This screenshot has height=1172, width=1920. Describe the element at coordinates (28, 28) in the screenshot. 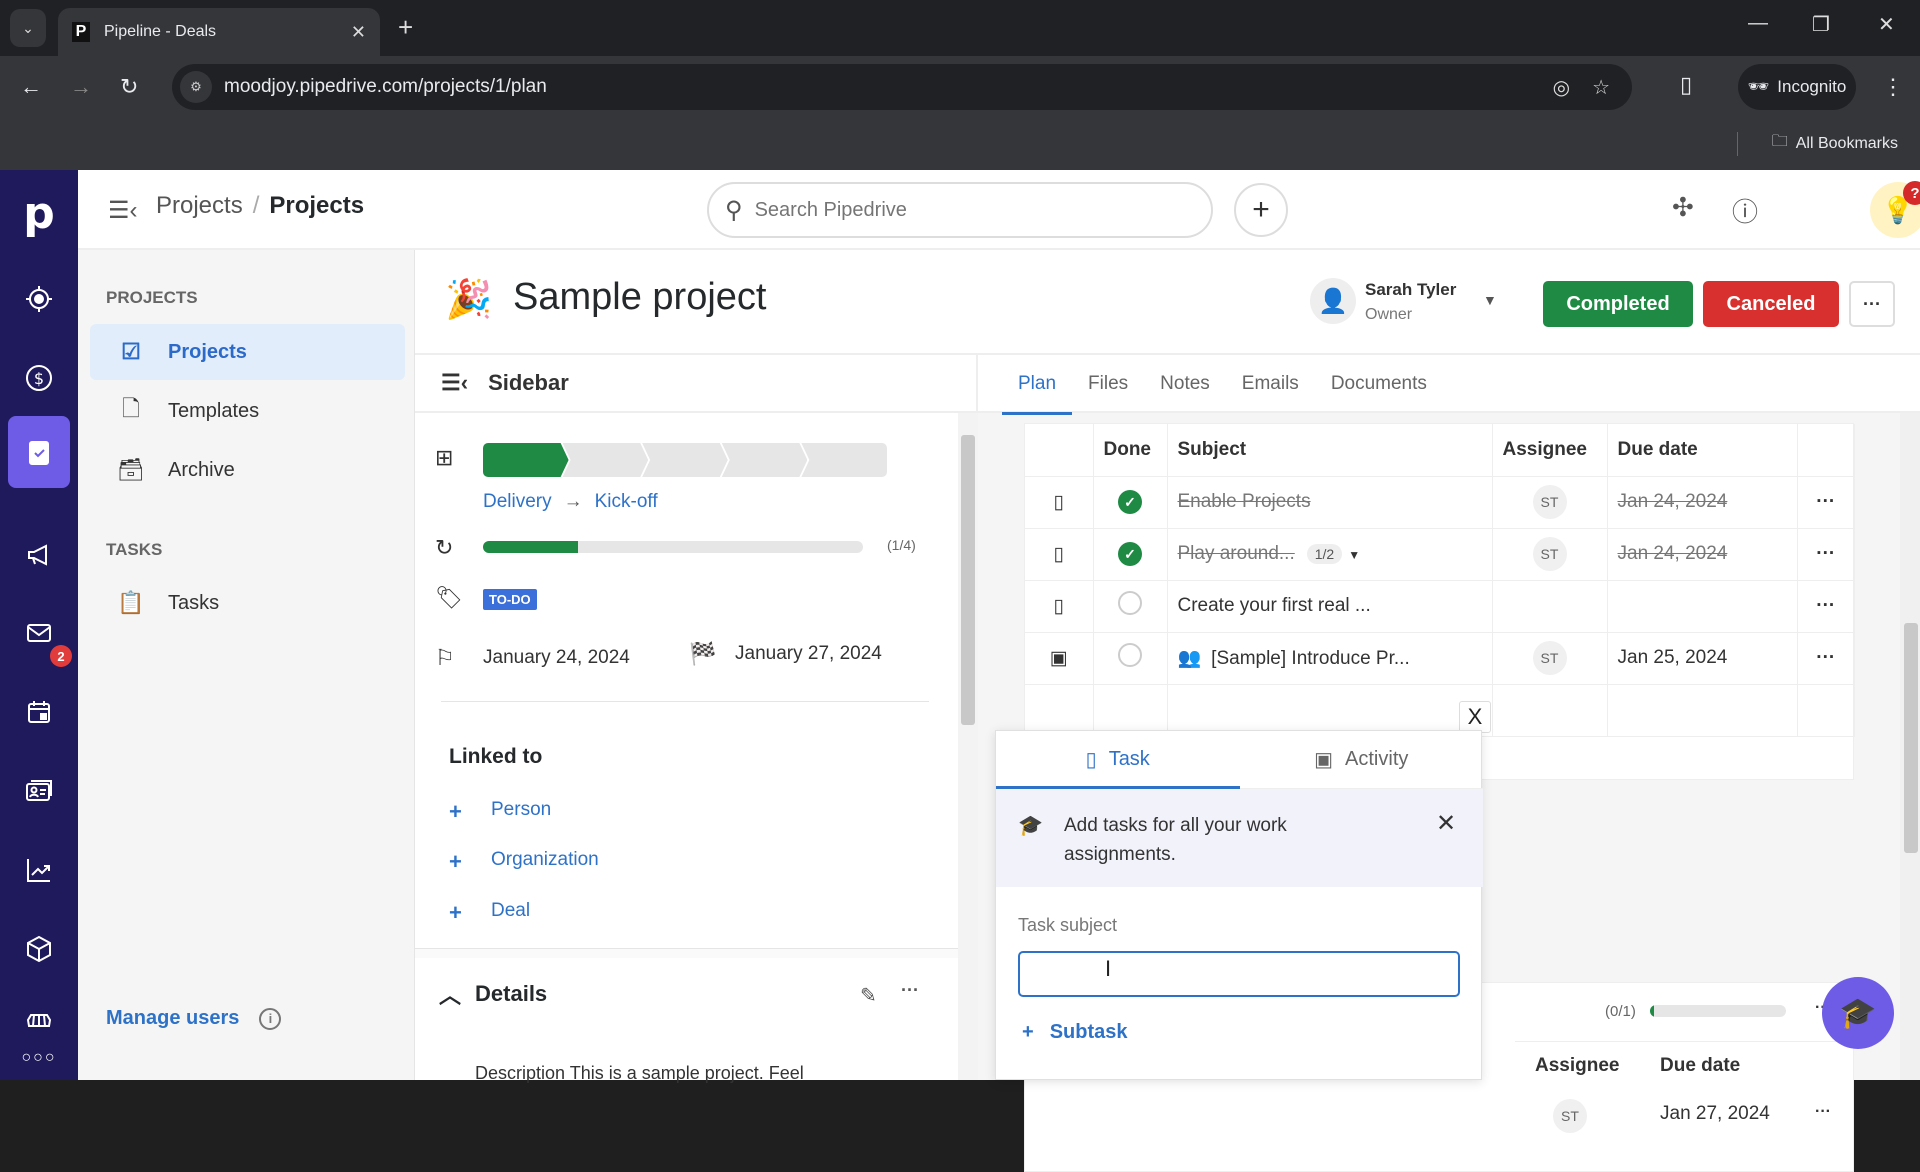

I see `tab-list-button: ⌄` at that location.